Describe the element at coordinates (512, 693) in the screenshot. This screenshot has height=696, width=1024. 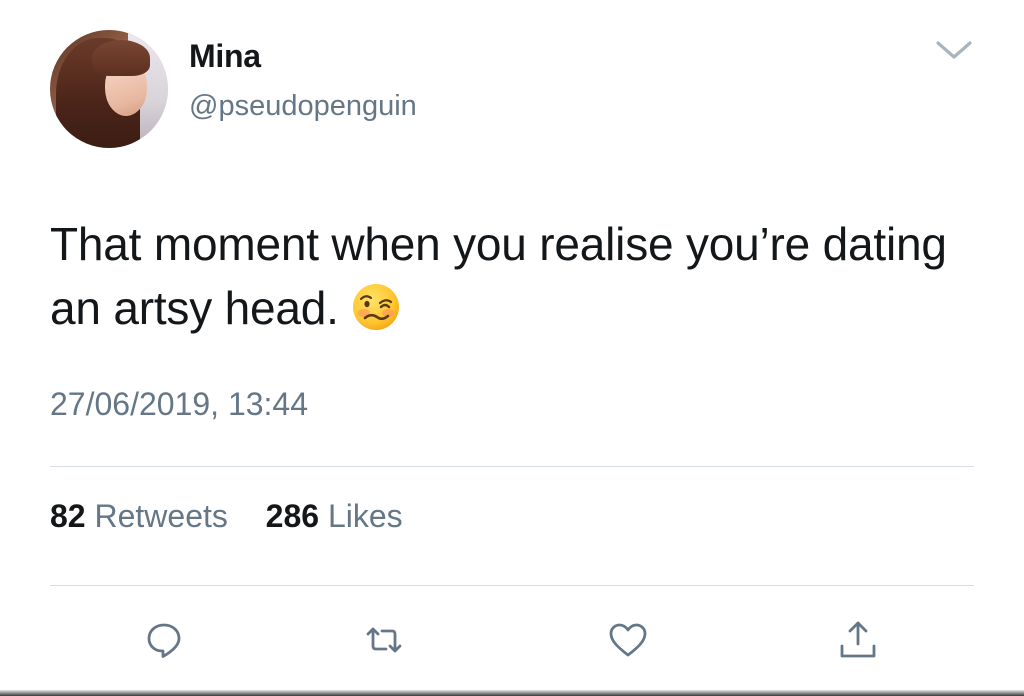
I see `screen-edge` at that location.